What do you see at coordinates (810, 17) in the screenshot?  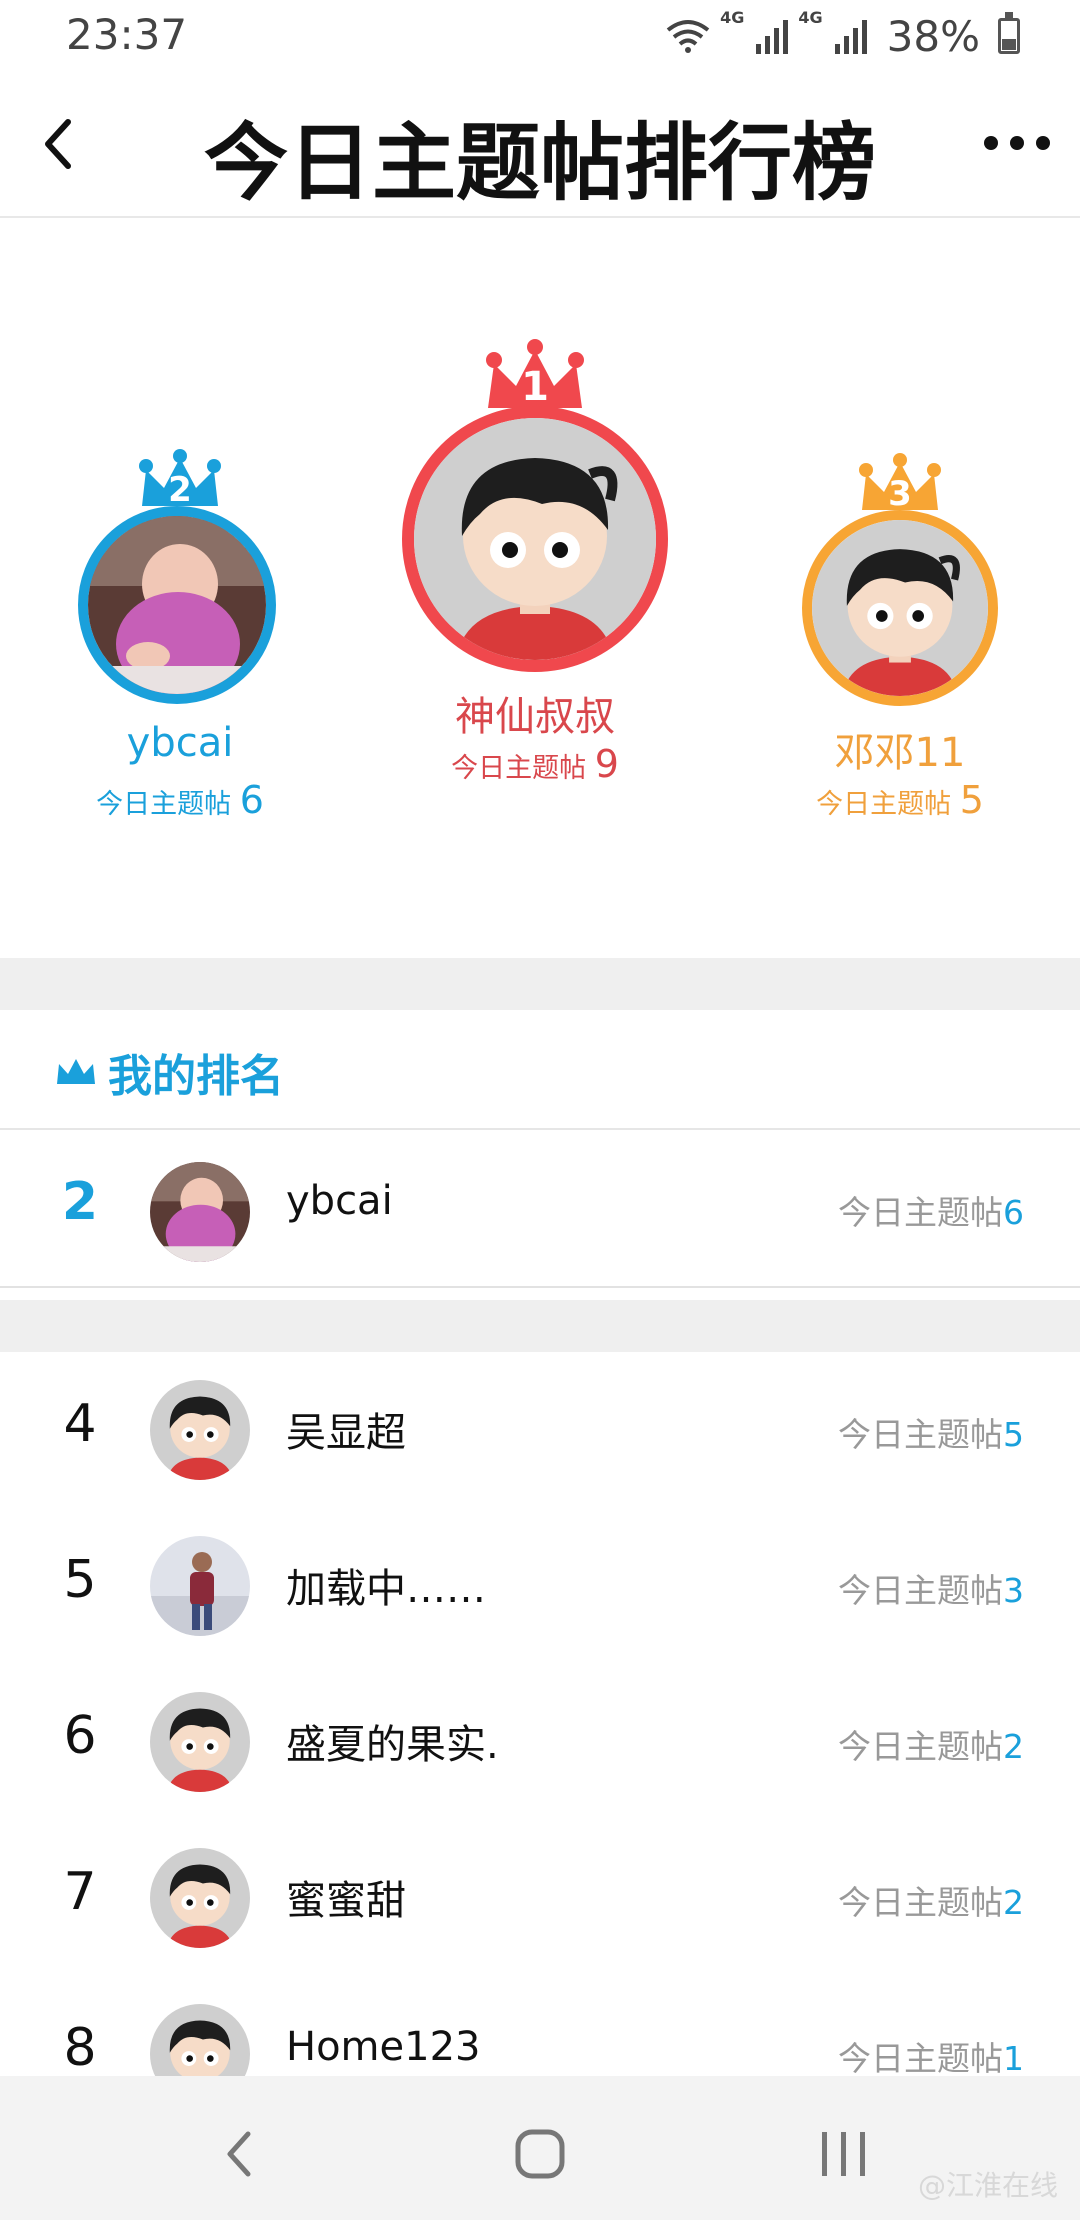 I see `network-type-2: 4G` at bounding box center [810, 17].